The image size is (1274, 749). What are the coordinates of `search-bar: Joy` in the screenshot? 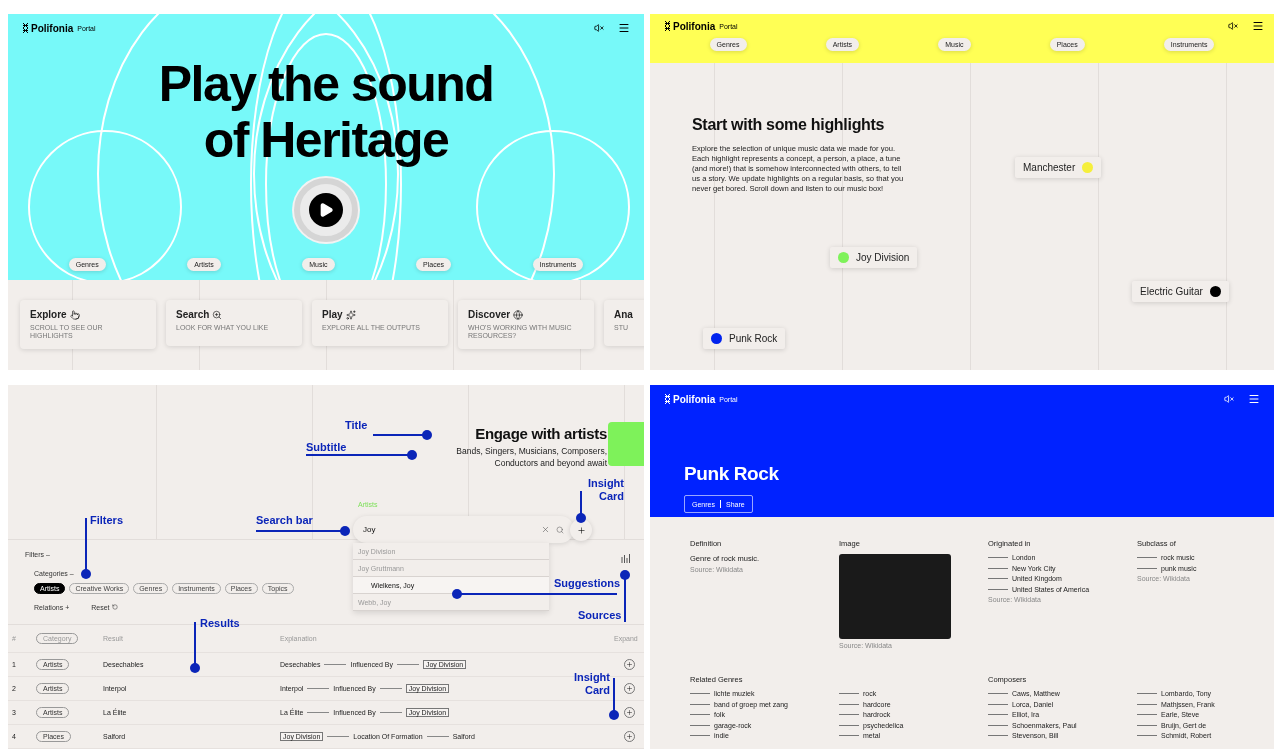 It's located at (463, 529).